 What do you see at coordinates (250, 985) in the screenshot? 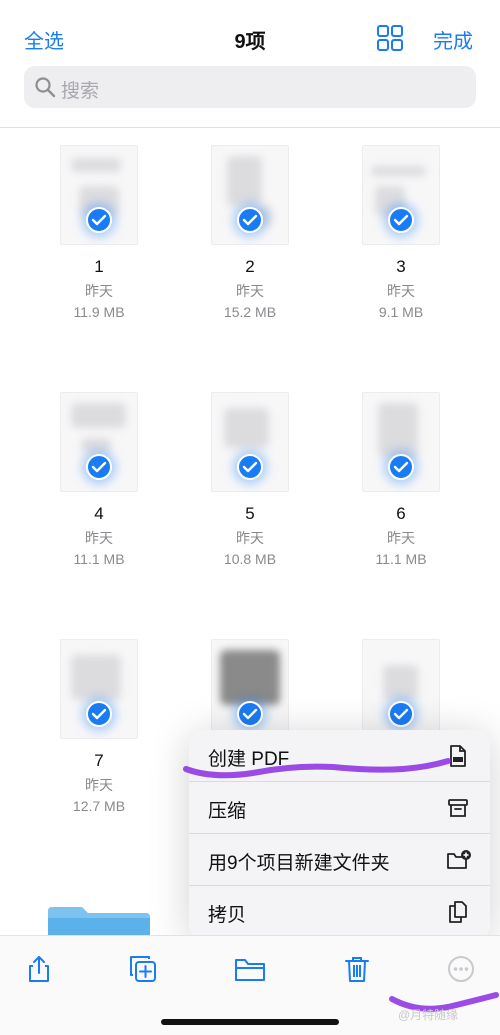
I see `bottom-toolbar: @月特随缘` at bounding box center [250, 985].